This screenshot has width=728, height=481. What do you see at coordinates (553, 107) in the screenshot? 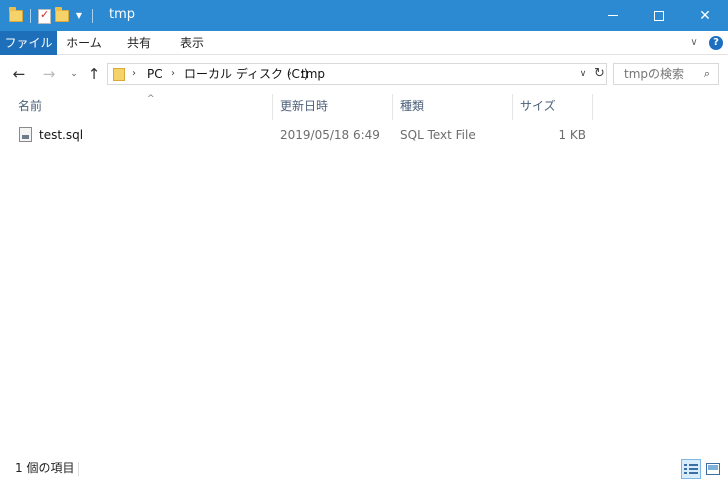
I see `column-header-size: サイズ` at bounding box center [553, 107].